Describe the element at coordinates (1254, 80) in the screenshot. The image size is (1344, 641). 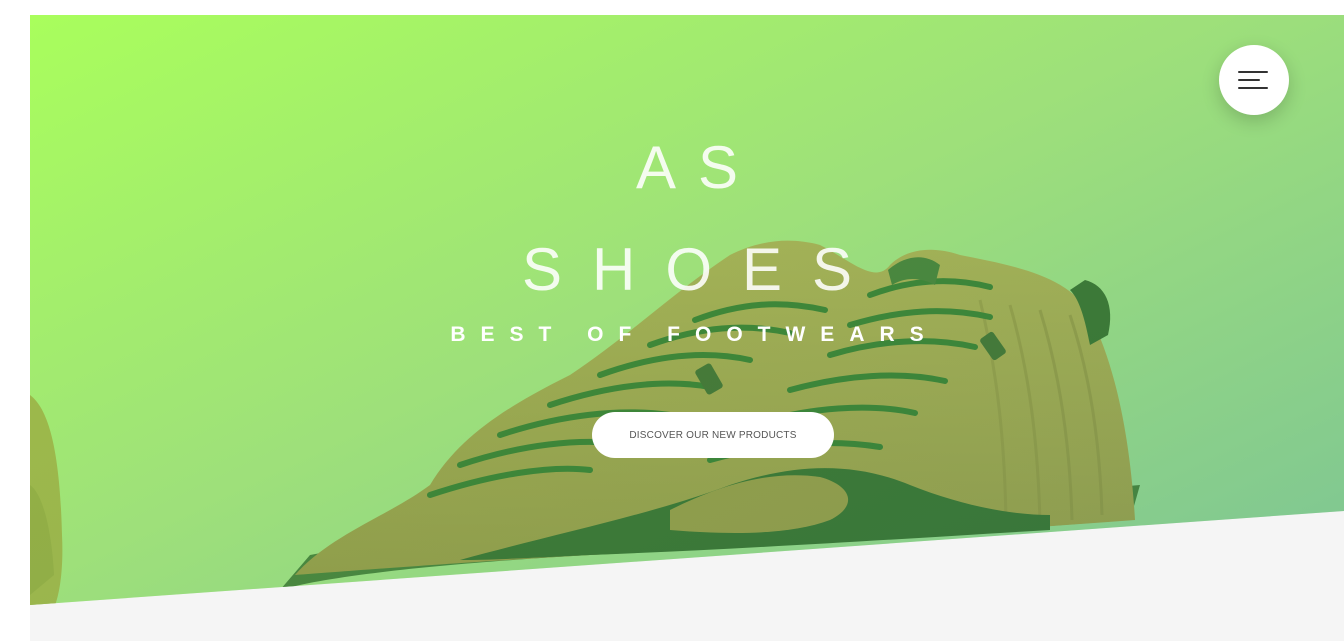
I see `menu-button` at that location.